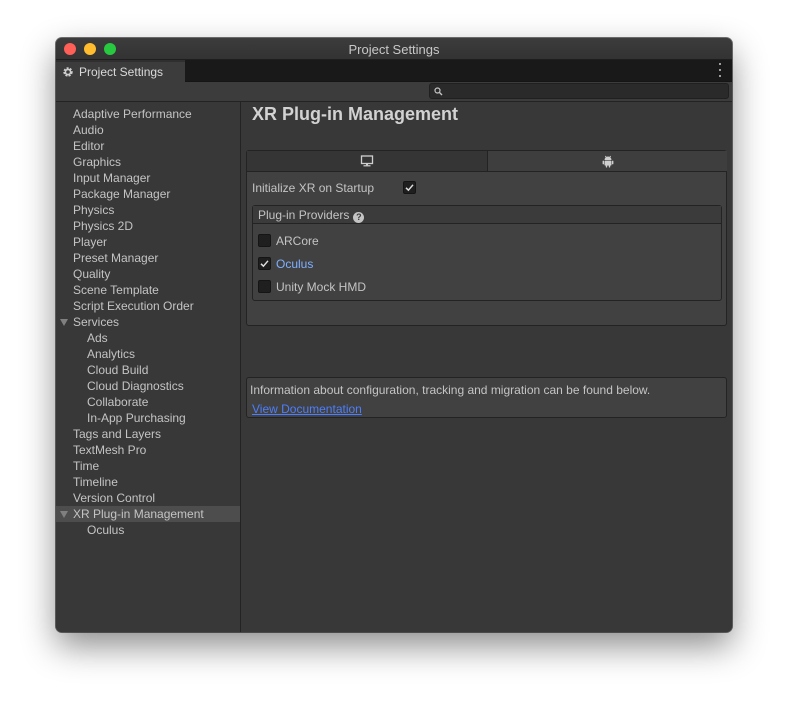 The height and width of the screenshot is (707, 788). What do you see at coordinates (148, 370) in the screenshot?
I see `sidebar-item-cloud-build: Cloud Build` at bounding box center [148, 370].